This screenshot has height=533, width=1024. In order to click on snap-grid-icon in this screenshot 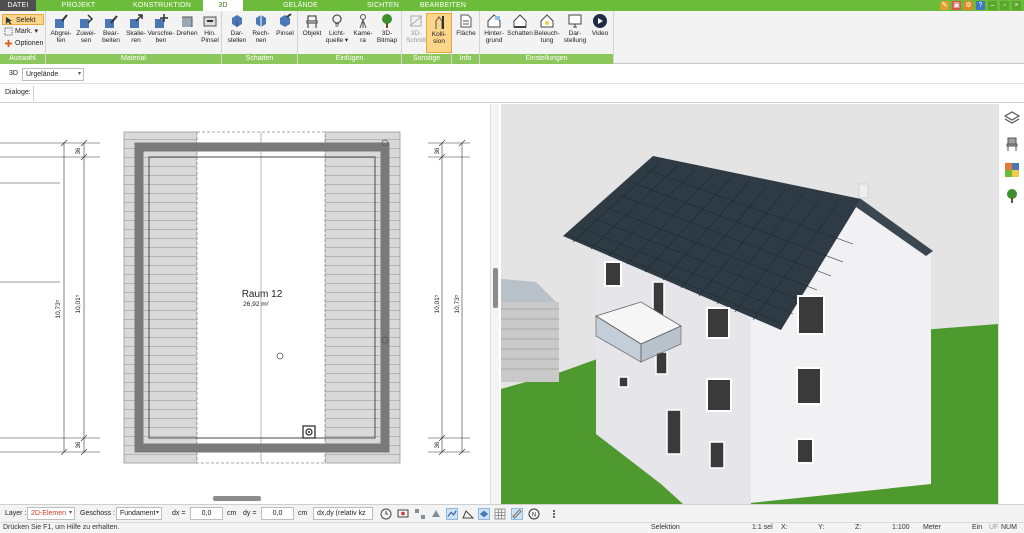, I will do `click(420, 514)`.